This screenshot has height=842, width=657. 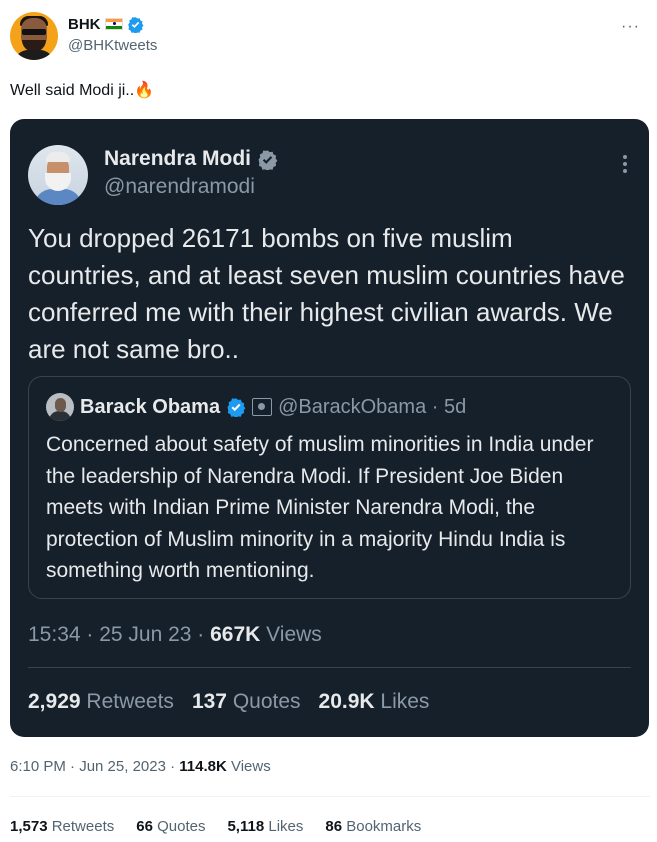 What do you see at coordinates (291, 634) in the screenshot?
I see `embedded-views-label: Views` at bounding box center [291, 634].